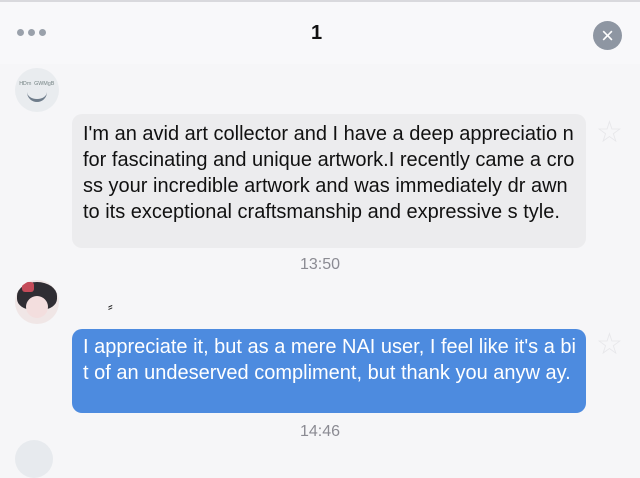  Describe the element at coordinates (28, 287) in the screenshot. I see `avatar-bow` at that location.